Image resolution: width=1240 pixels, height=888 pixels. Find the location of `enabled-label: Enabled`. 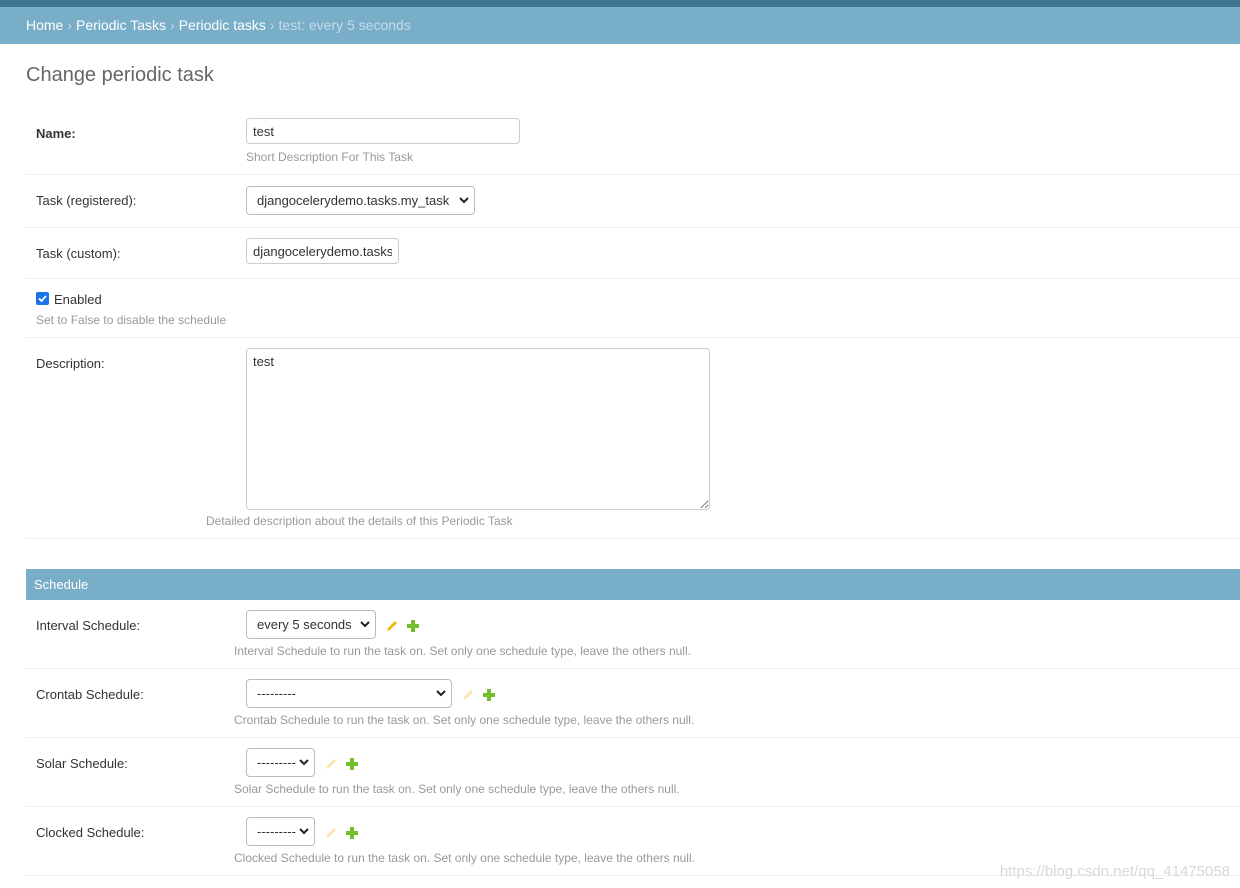

enabled-label: Enabled is located at coordinates (78, 299).